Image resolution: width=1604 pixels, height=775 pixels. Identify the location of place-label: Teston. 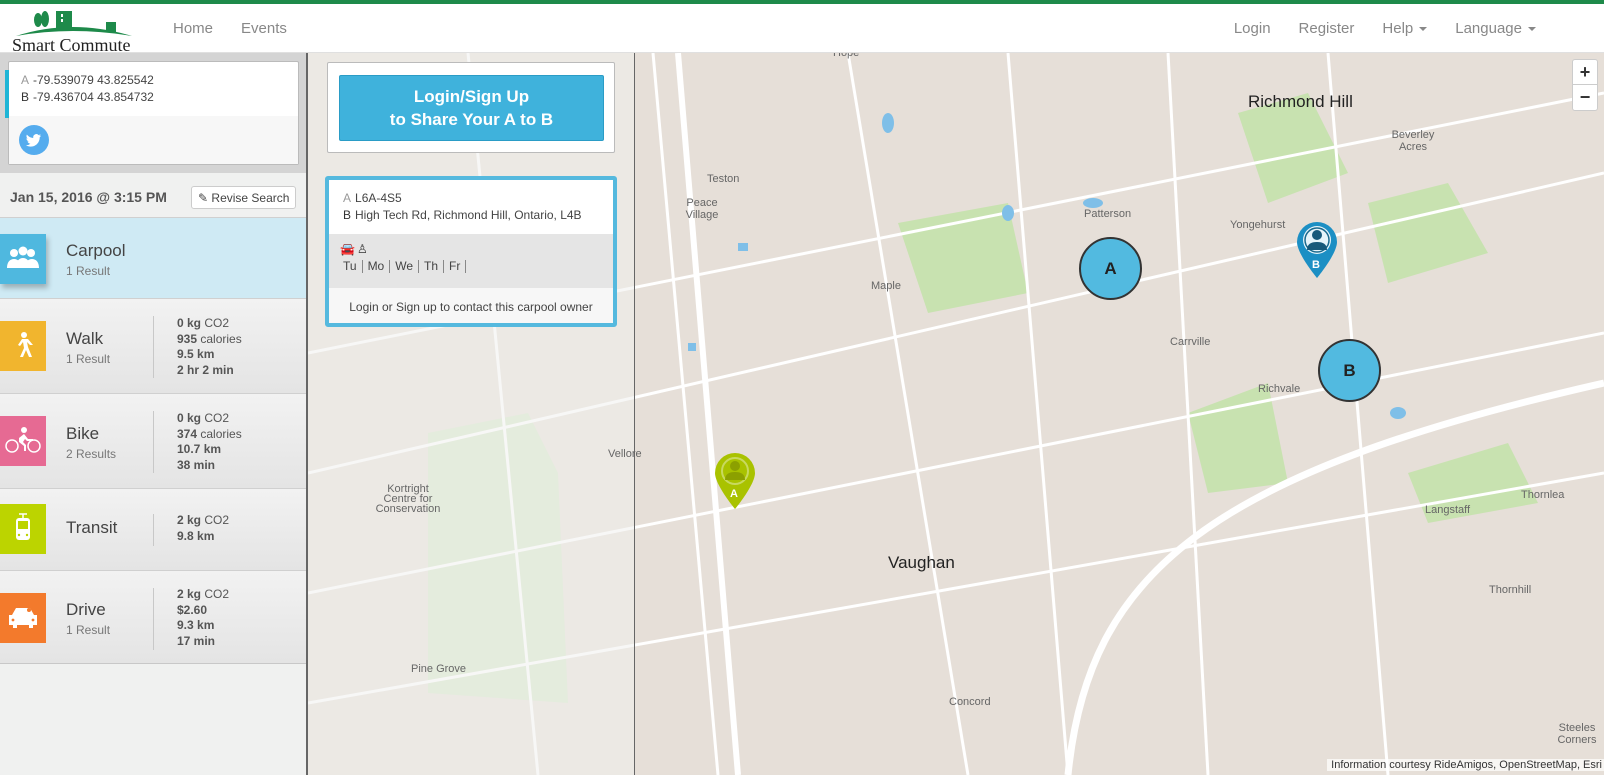
(723, 179).